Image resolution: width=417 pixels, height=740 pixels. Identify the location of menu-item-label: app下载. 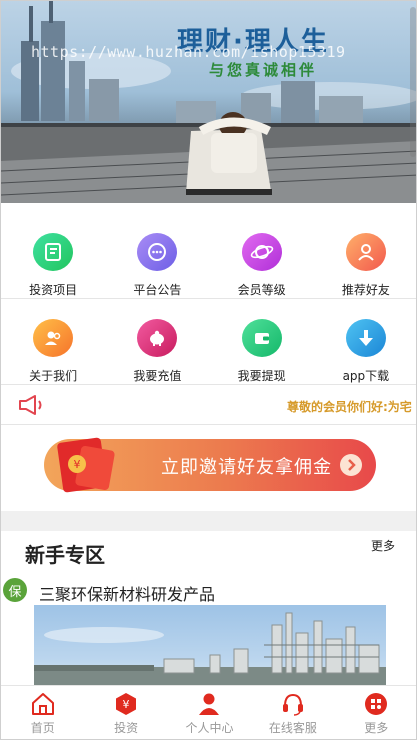
(366, 376).